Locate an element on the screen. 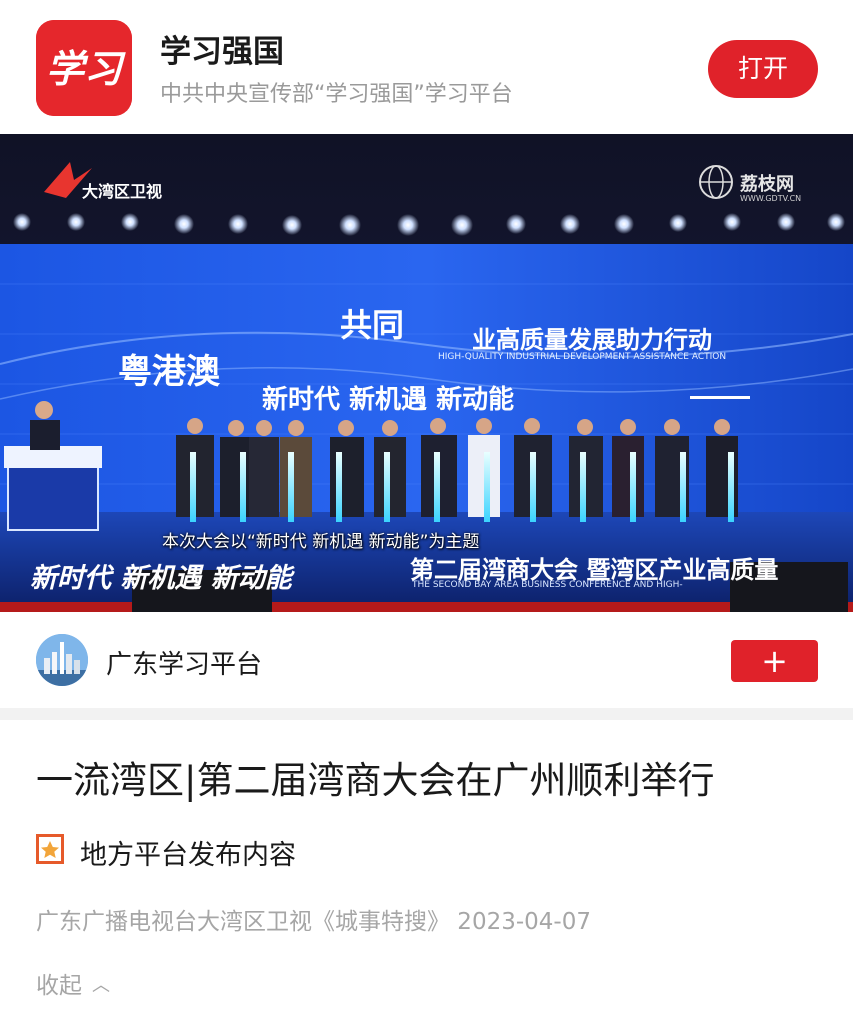 Image resolution: width=853 pixels, height=1024 pixels. chevron-up-icon: ︿ is located at coordinates (101, 985).